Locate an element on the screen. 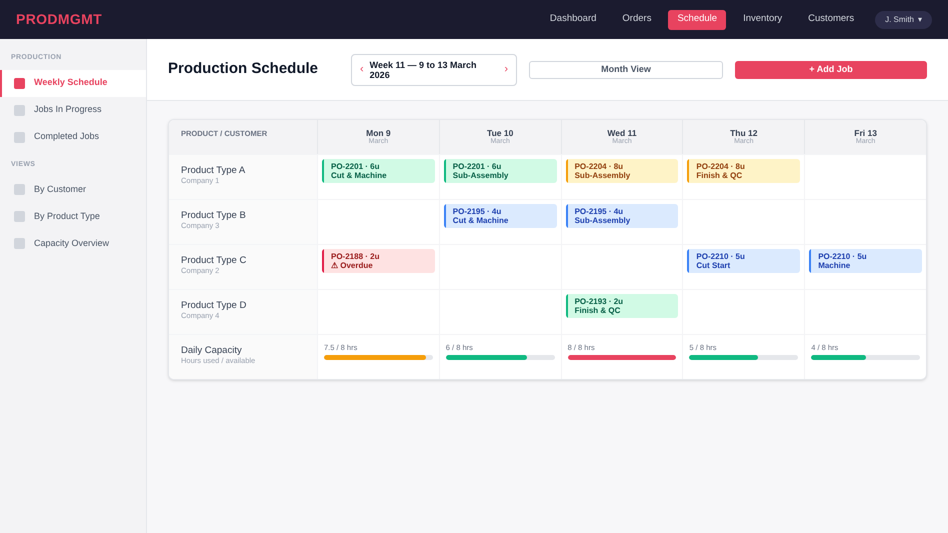 This screenshot has width=948, height=533. job-number: PO-2188 · 2u is located at coordinates (355, 256).